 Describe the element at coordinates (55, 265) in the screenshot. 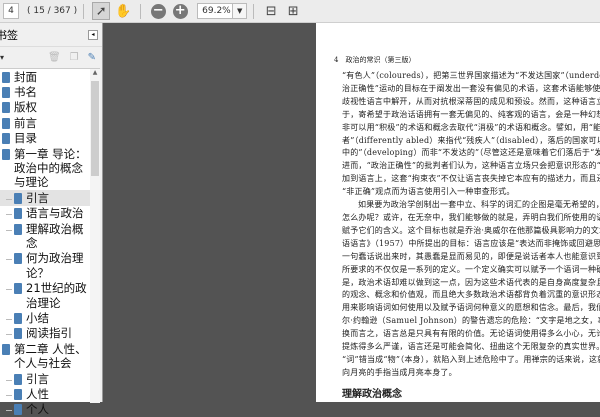

I see `bookmark-label: 何为政治理论？` at that location.